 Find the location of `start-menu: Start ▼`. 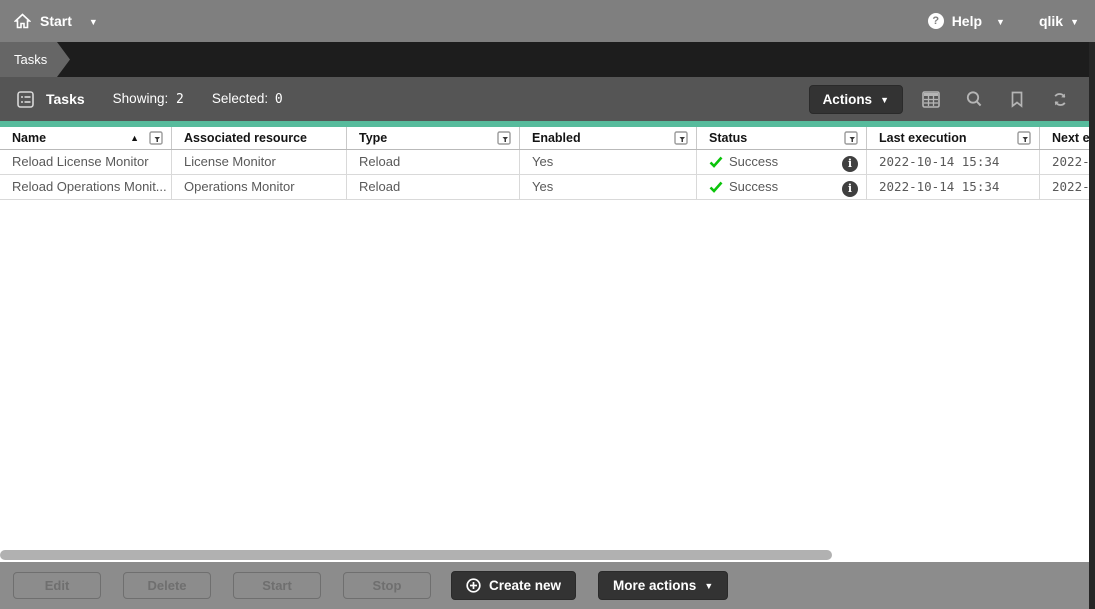

start-menu: Start ▼ is located at coordinates (49, 21).